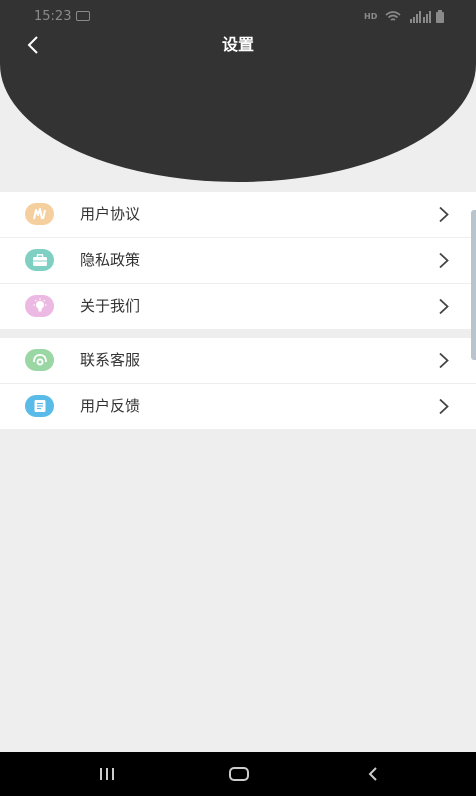 This screenshot has height=796, width=476. What do you see at coordinates (39, 360) in the screenshot?
I see `headset-icon` at bounding box center [39, 360].